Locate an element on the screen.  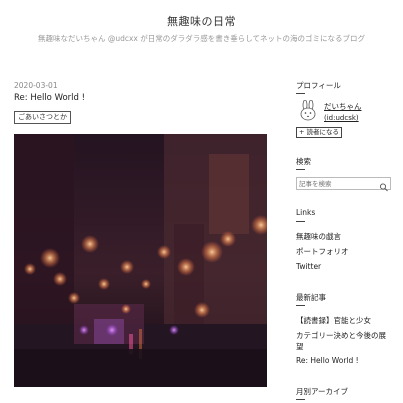
search-input is located at coordinates (338, 183).